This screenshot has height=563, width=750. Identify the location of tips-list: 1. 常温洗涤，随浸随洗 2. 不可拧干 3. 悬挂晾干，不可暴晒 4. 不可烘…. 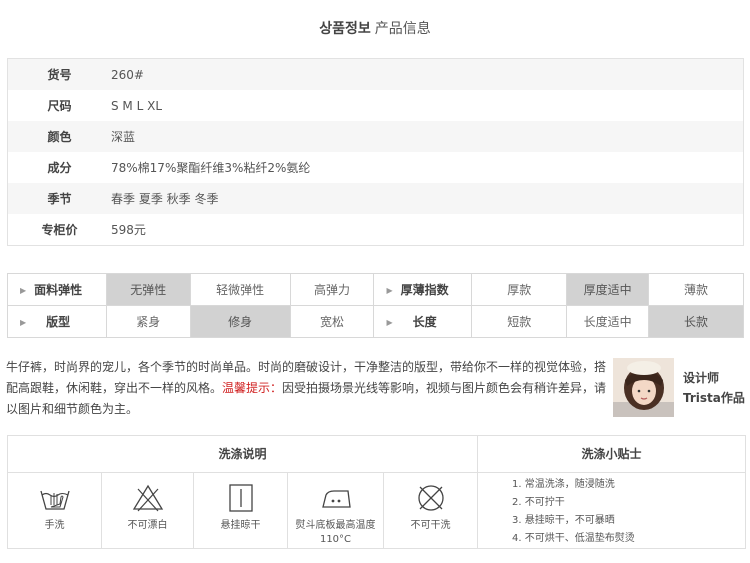
(573, 512).